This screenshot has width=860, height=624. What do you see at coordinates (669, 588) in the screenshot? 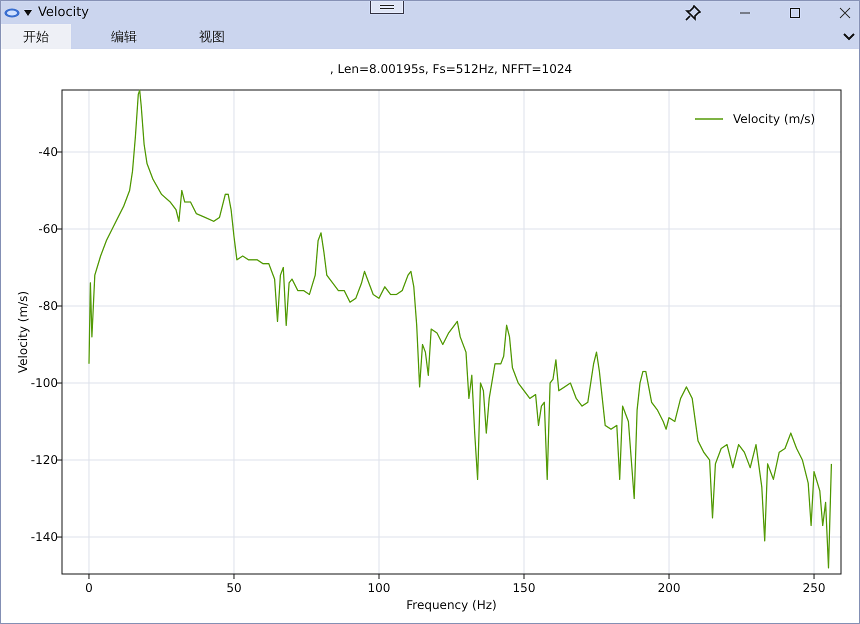
I see `x-tick-label: 200` at bounding box center [669, 588].